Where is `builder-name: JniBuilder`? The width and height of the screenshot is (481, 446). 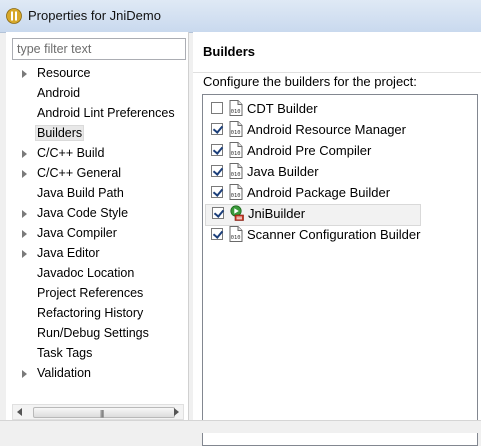
builder-name: JniBuilder is located at coordinates (277, 213).